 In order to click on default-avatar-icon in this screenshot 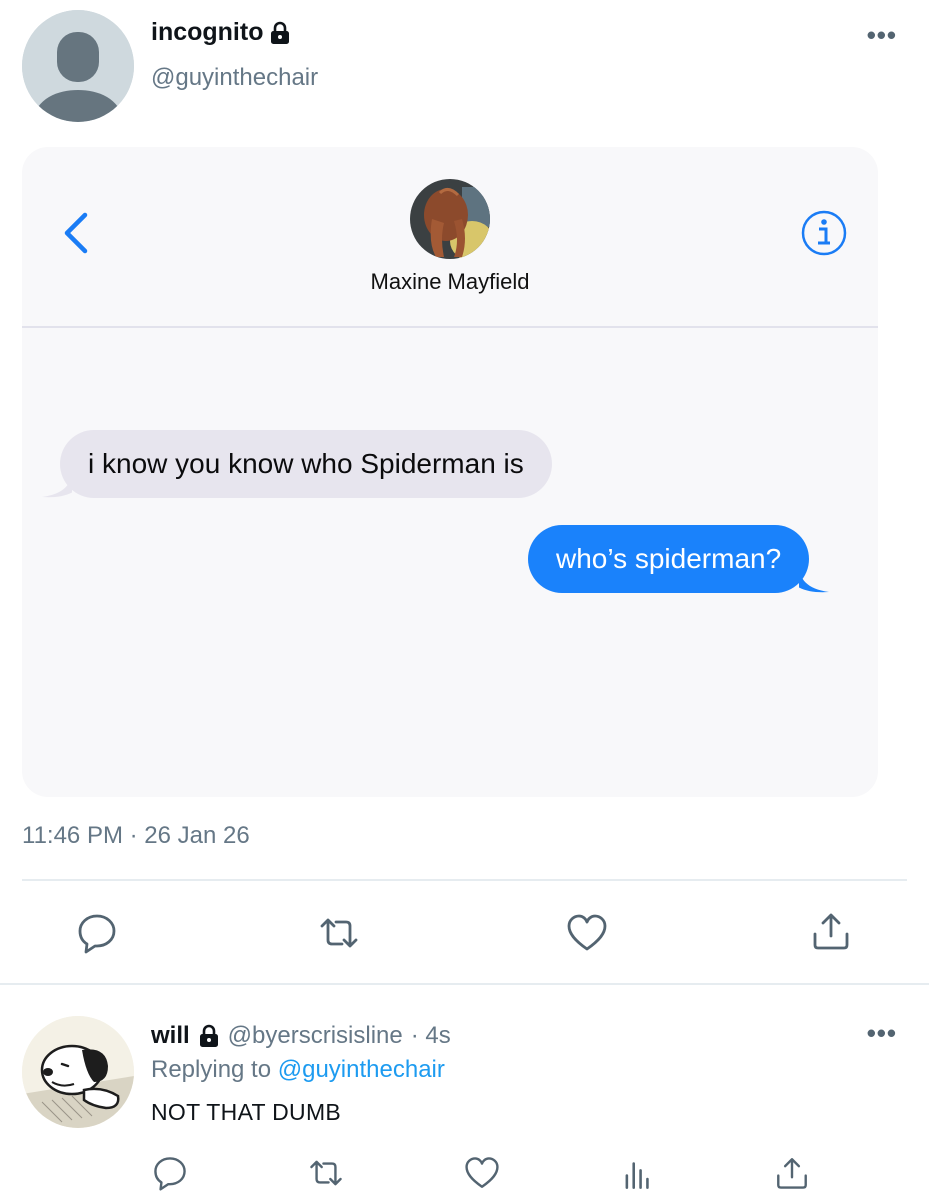, I will do `click(78, 66)`.